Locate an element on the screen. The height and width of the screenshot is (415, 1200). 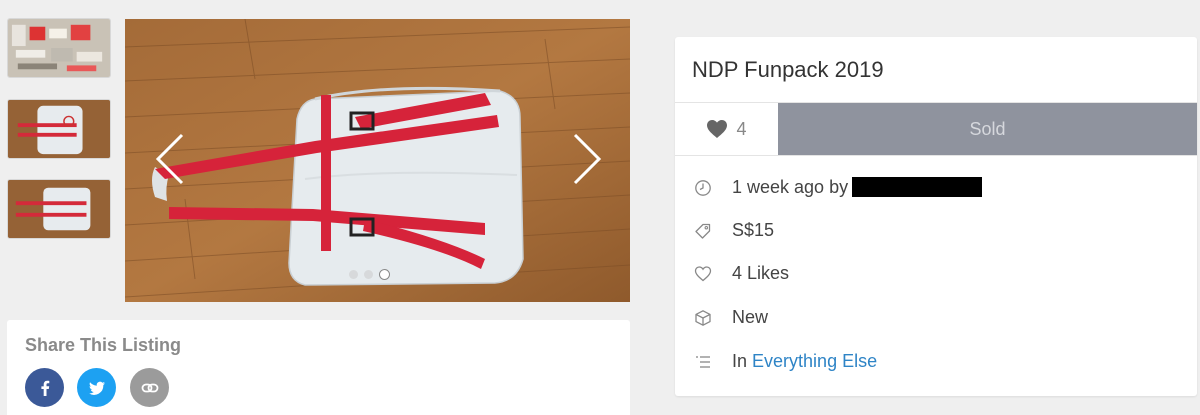
slide-dot-active is located at coordinates (384, 274).